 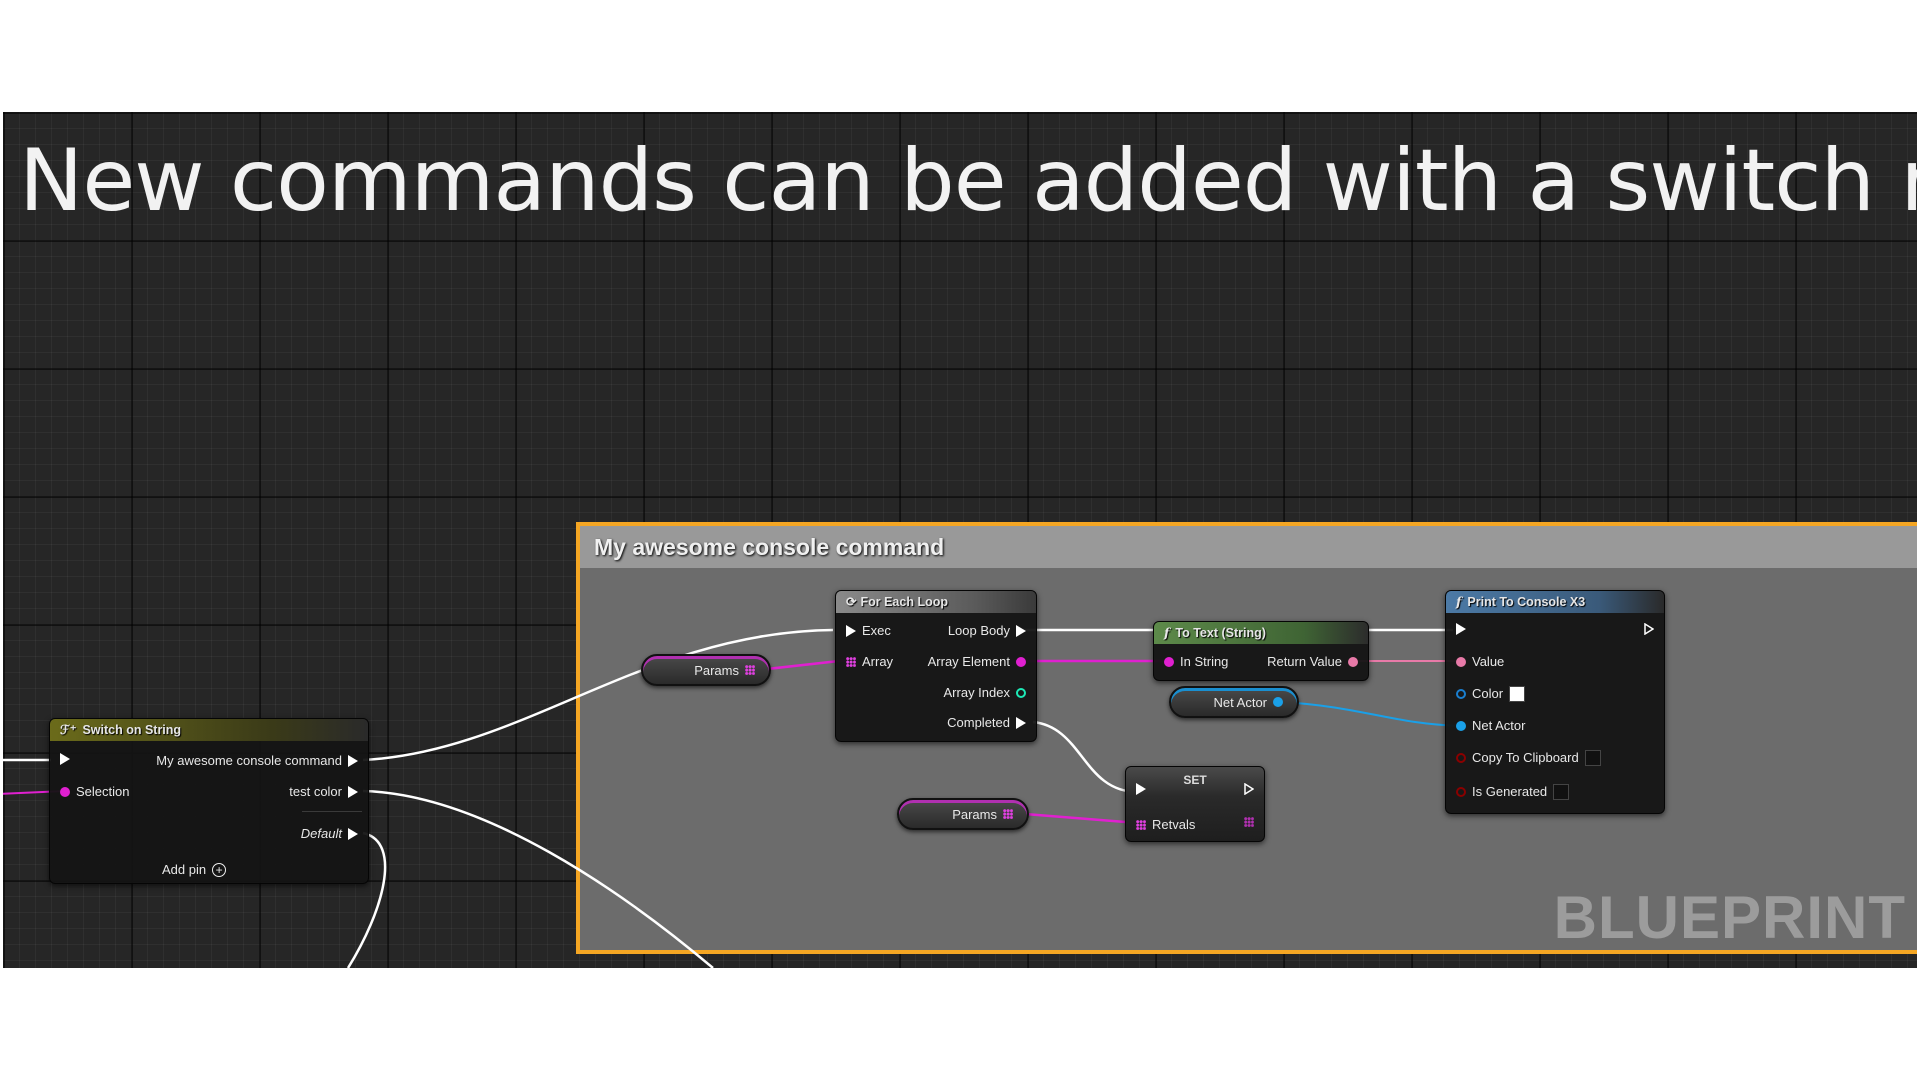 I want to click on switch-out-default-pin: Default, so click(x=329, y=834).